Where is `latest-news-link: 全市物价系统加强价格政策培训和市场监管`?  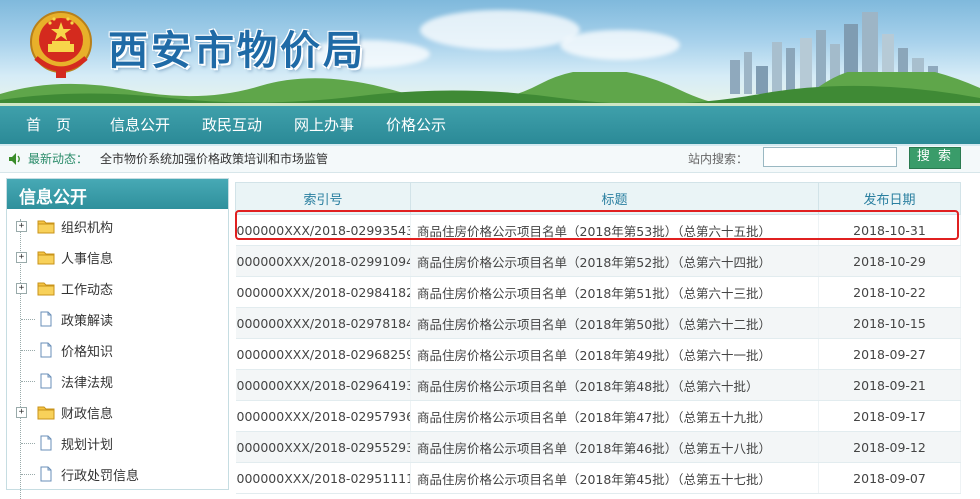 latest-news-link: 全市物价系统加强价格政策培训和市场监管 is located at coordinates (214, 158).